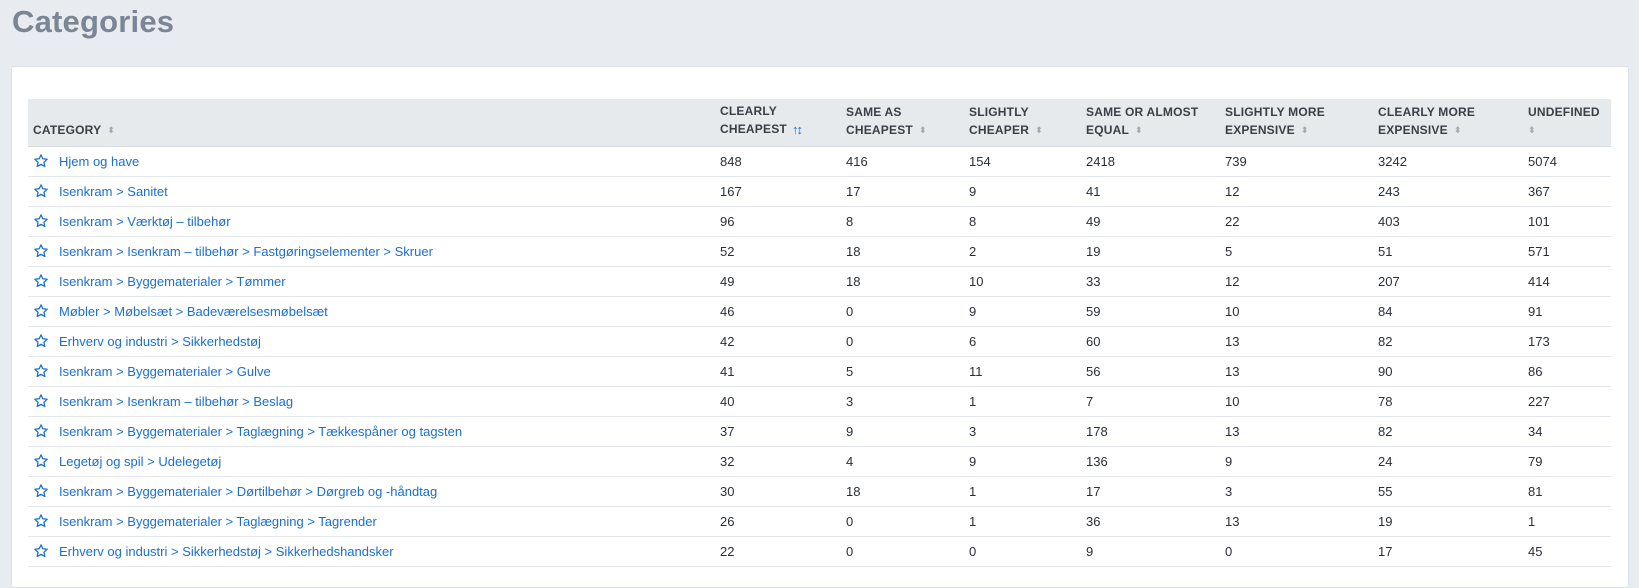 This screenshot has width=1639, height=588. Describe the element at coordinates (1389, 191) in the screenshot. I see `value-cell-clearly-more-expensive: 243` at that location.